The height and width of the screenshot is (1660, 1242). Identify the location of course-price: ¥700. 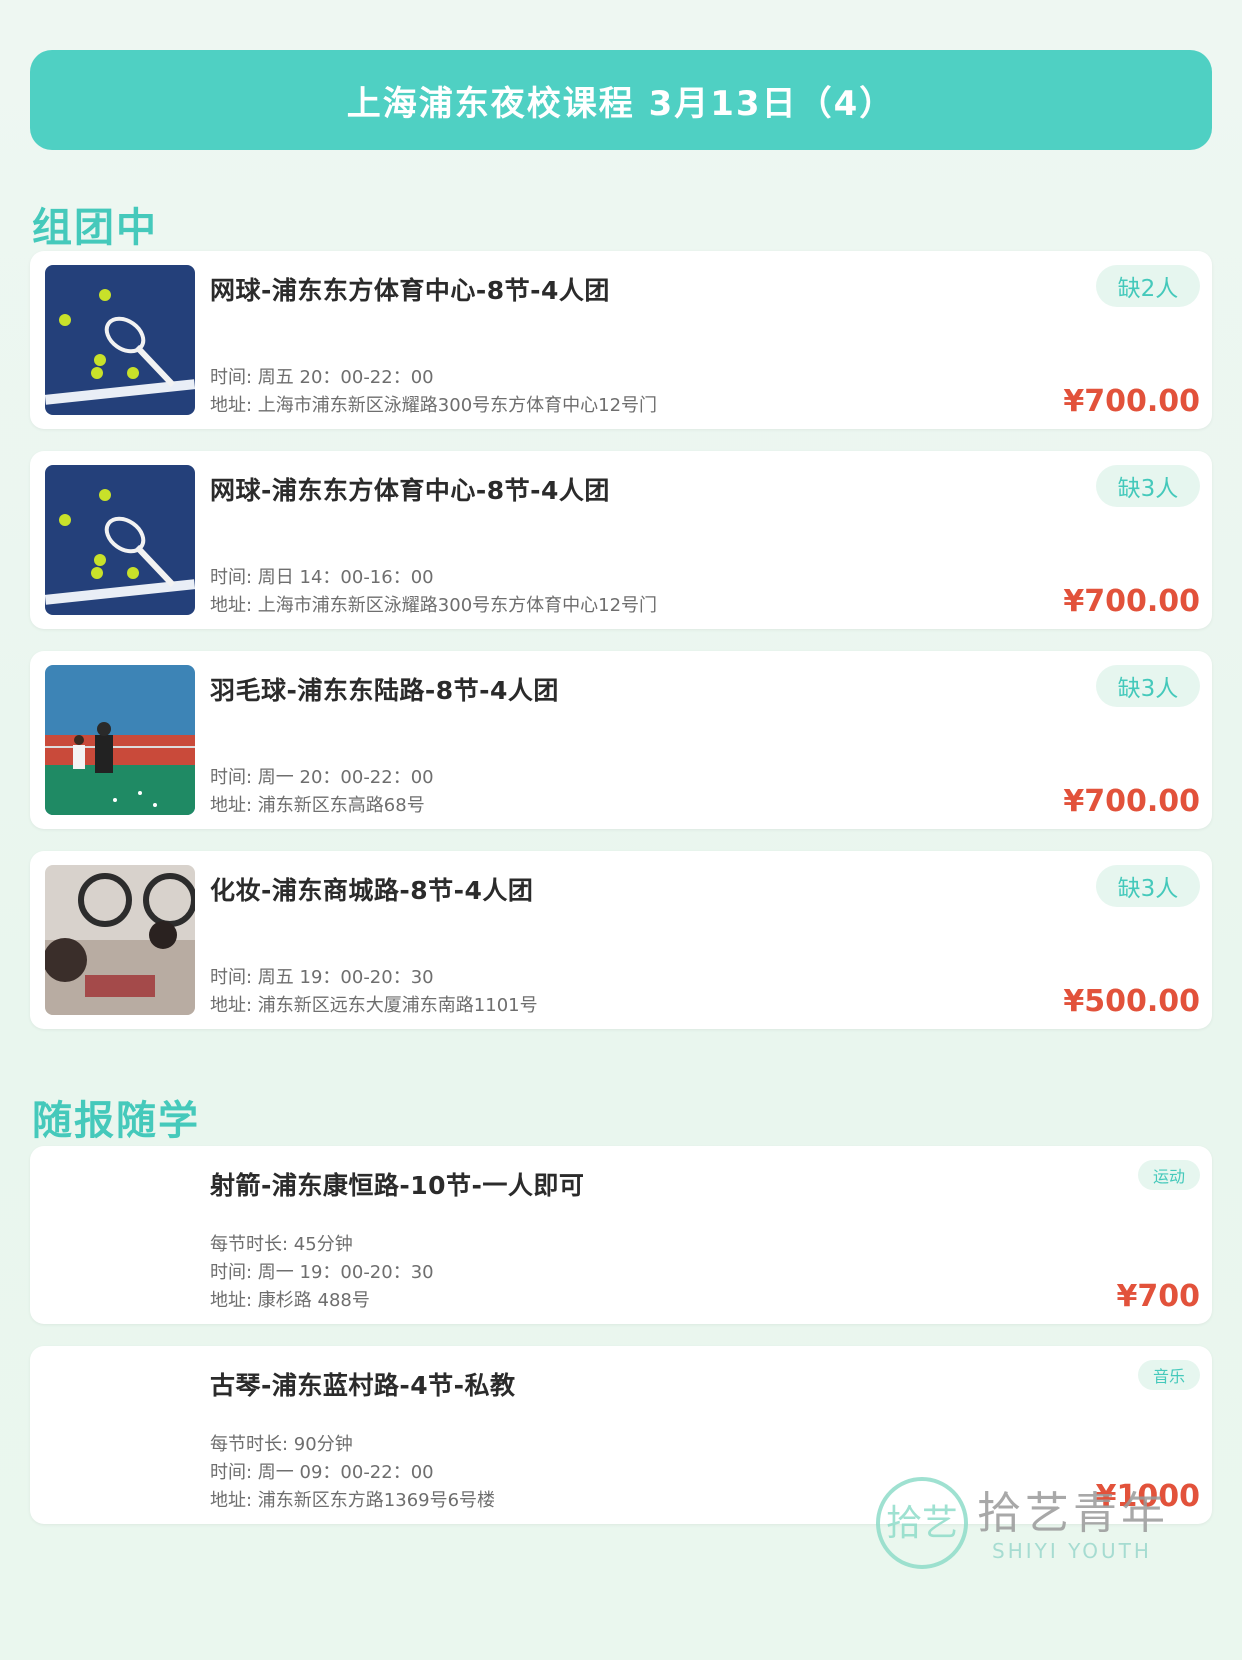
(1158, 1296).